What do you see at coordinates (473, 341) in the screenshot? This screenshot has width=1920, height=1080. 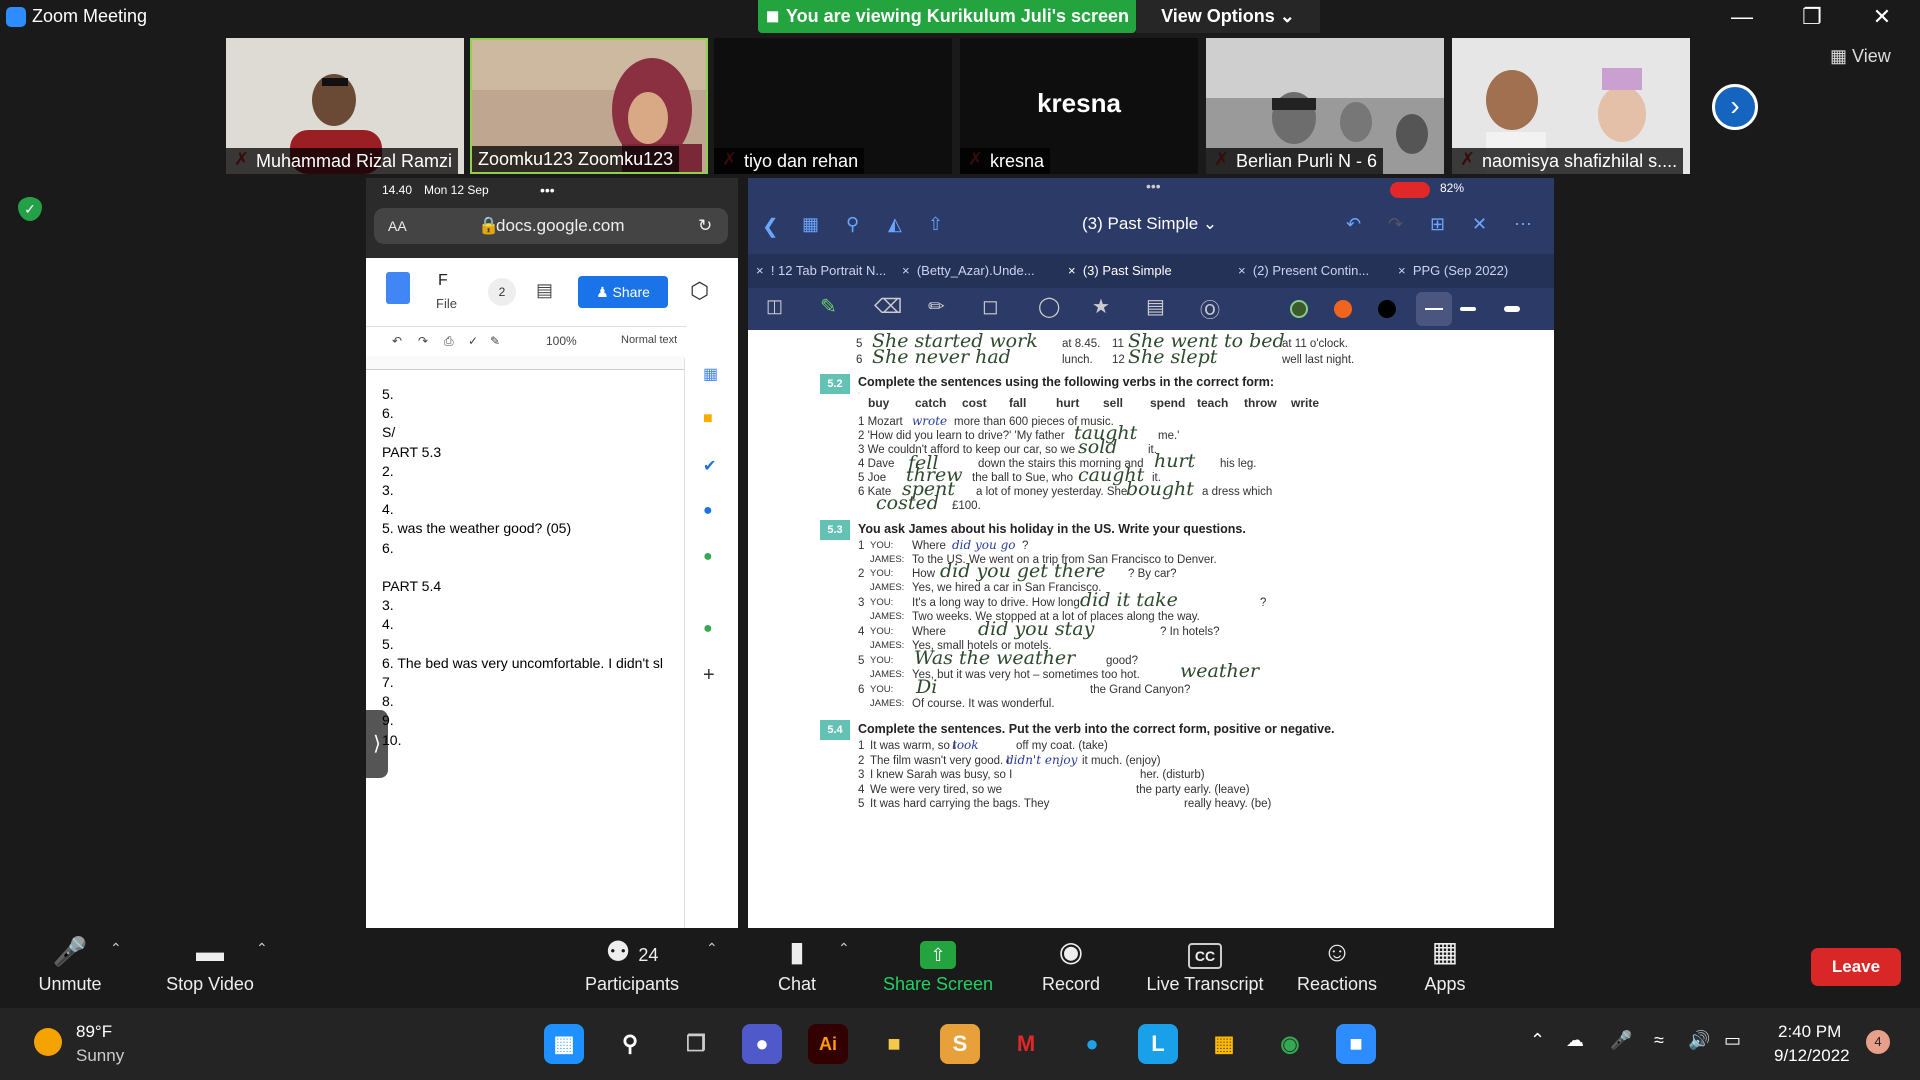 I see `spellcheck-icon: ✓` at bounding box center [473, 341].